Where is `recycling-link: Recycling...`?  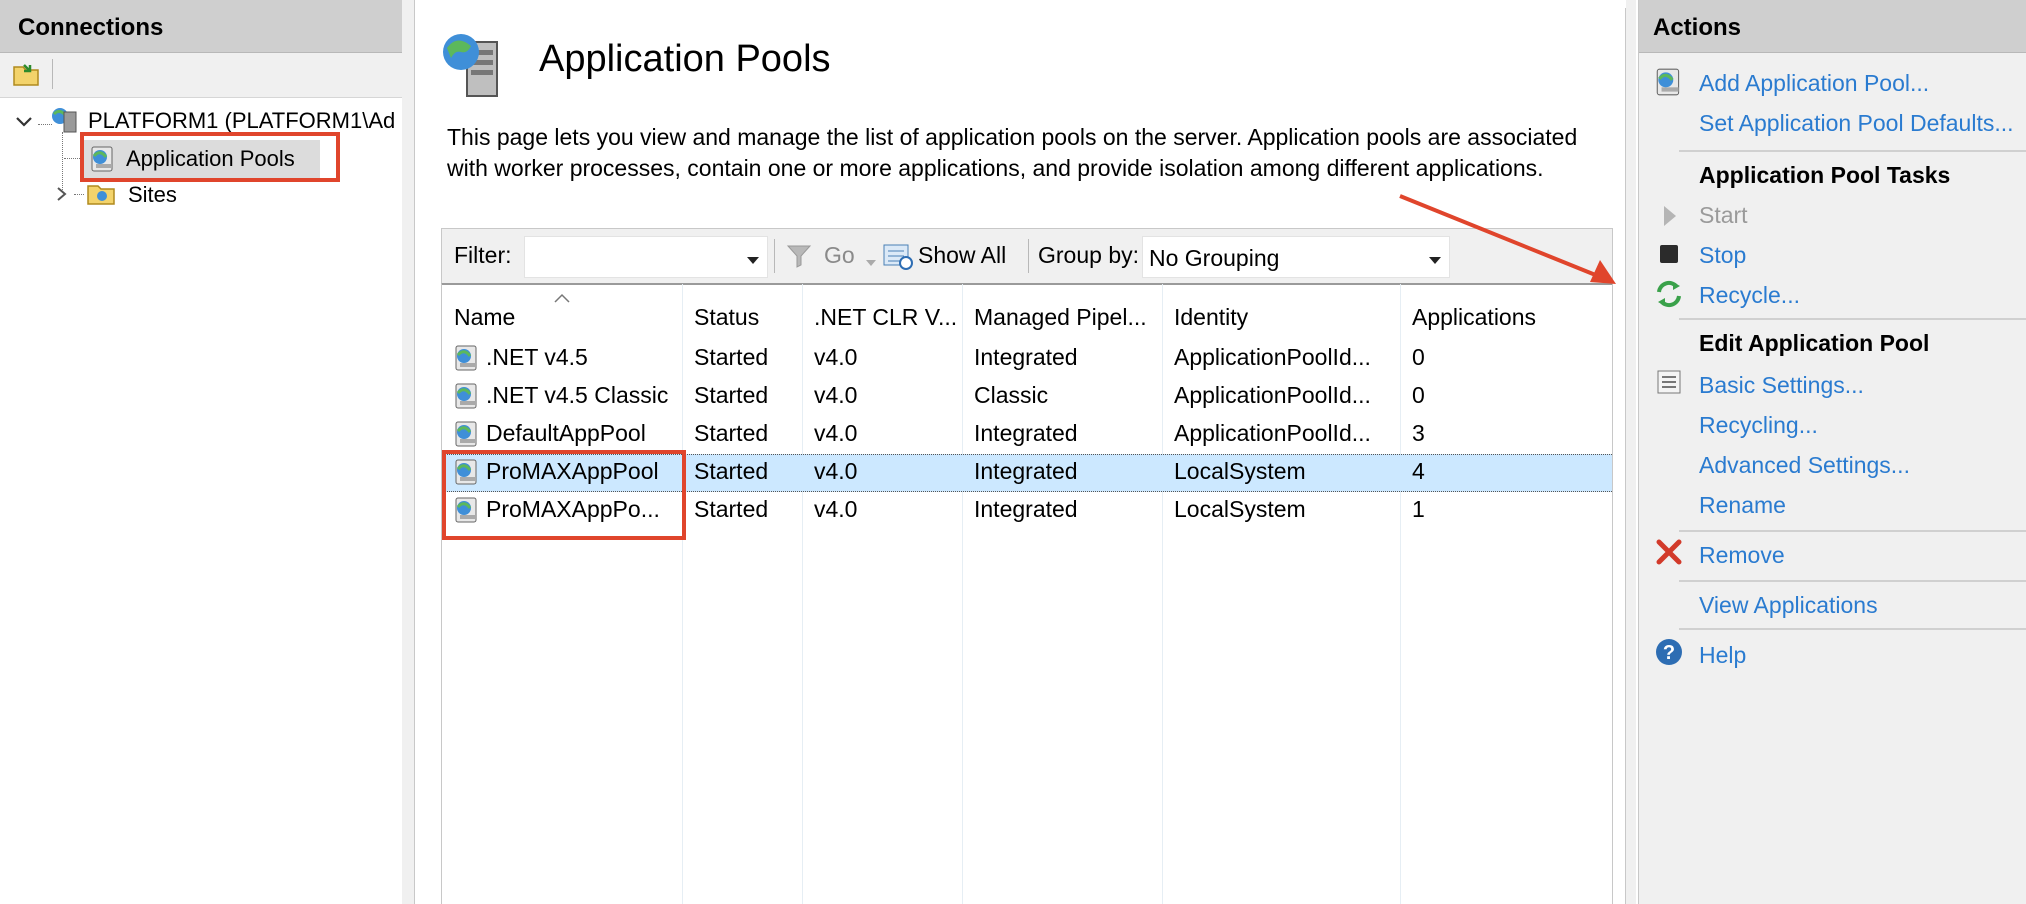 recycling-link: Recycling... is located at coordinates (1758, 425).